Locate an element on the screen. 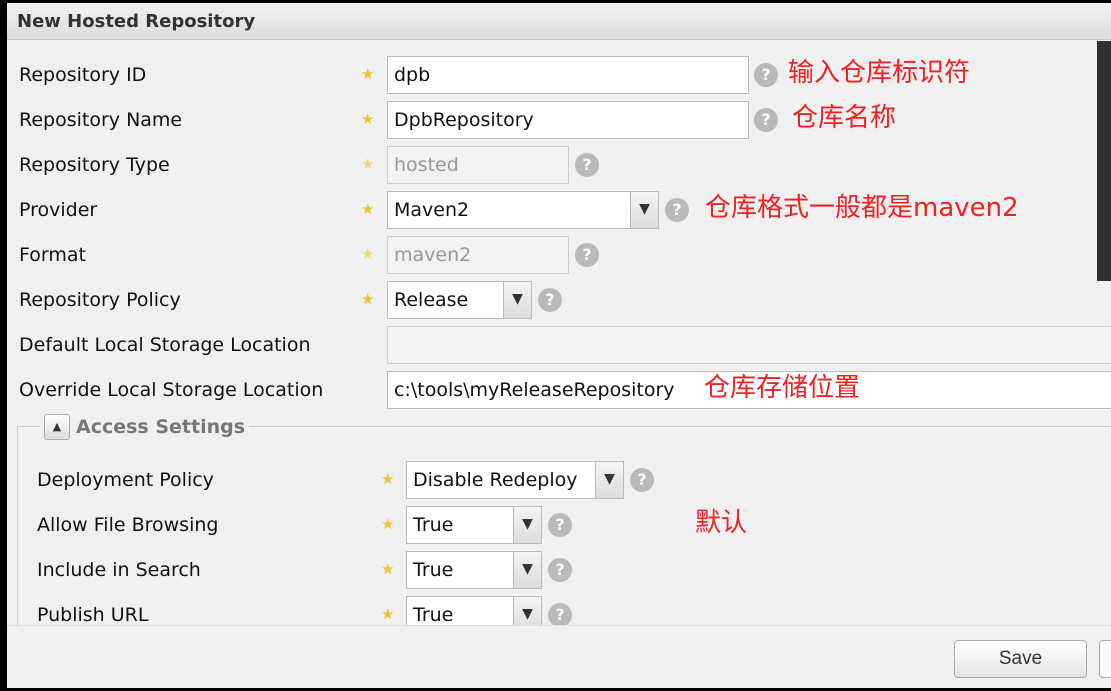 The width and height of the screenshot is (1111, 691). annotation-note: 仓库名称 is located at coordinates (844, 118).